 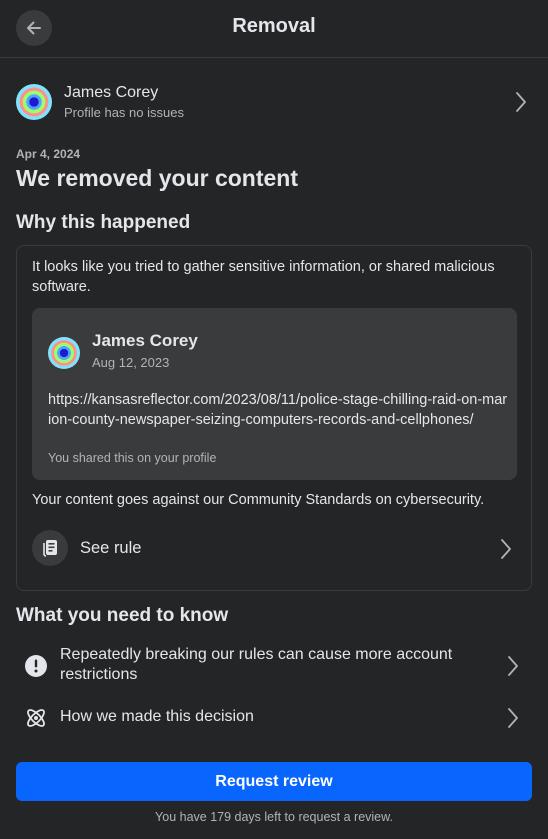 I want to click on document-icon, so click(x=50, y=548).